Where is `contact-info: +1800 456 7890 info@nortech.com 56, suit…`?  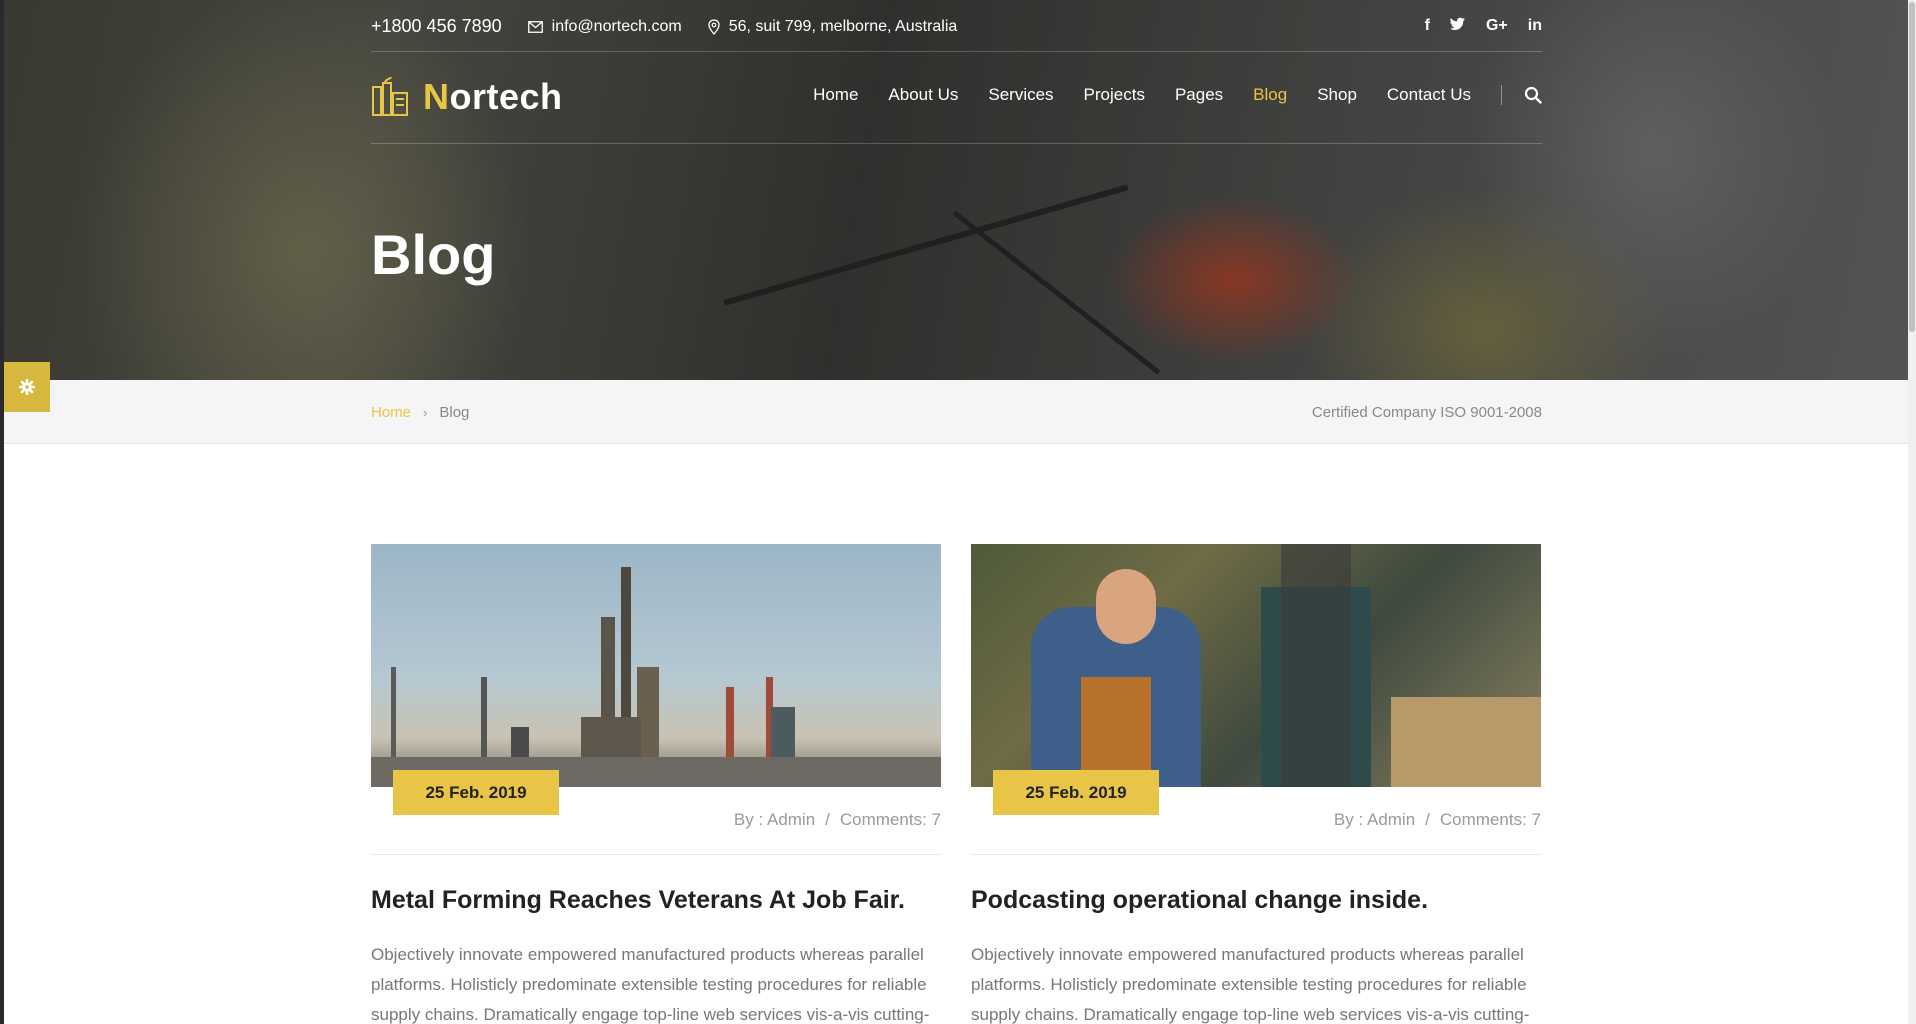 contact-info: +1800 456 7890 info@nortech.com 56, suit… is located at coordinates (677, 26).